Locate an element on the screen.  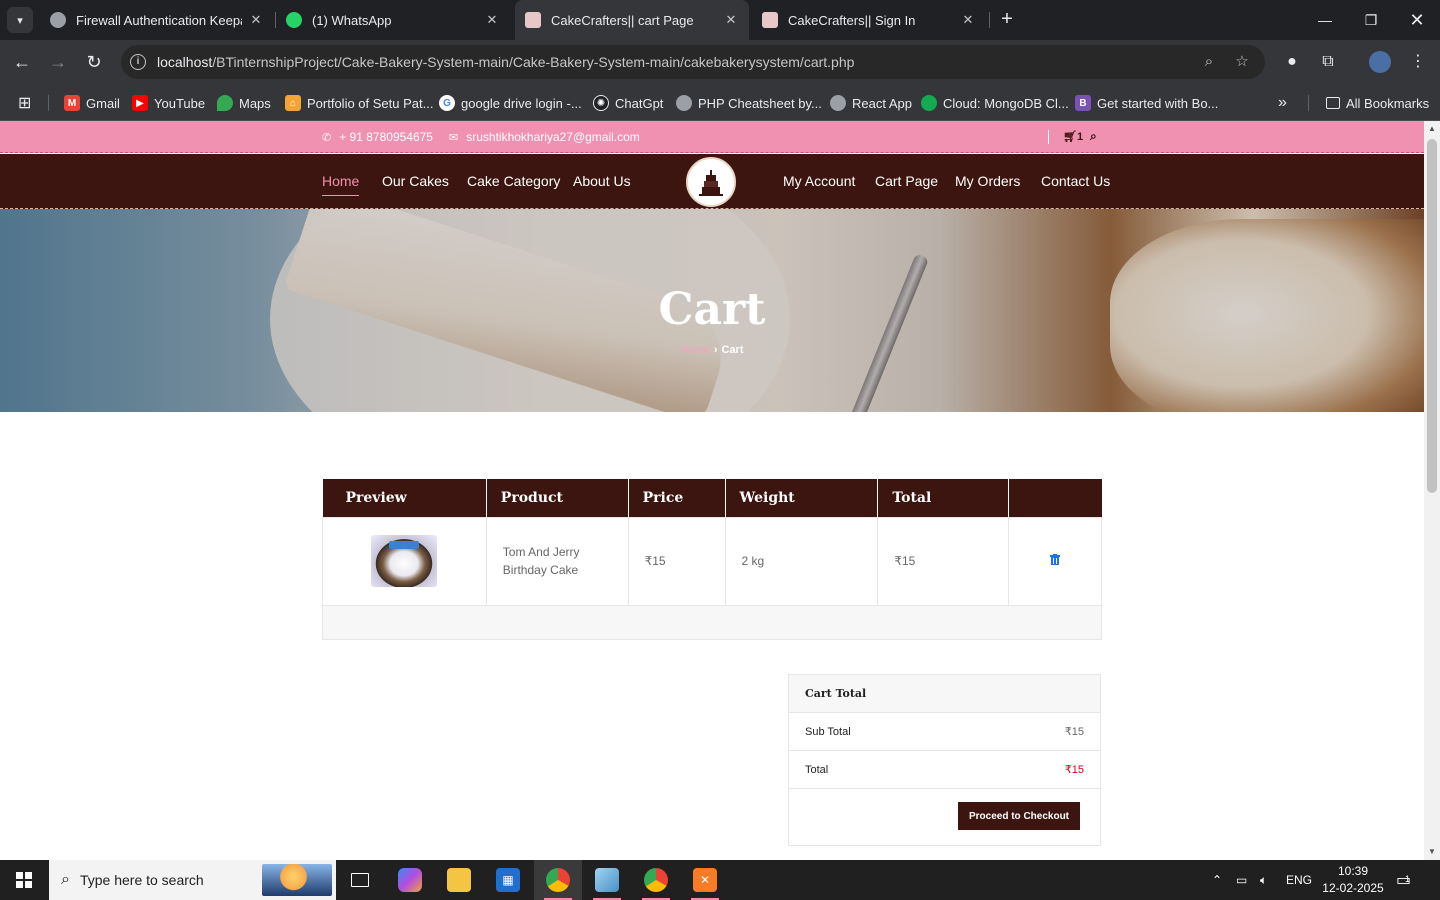
taskbar-chrome-active is located at coordinates (558, 880).